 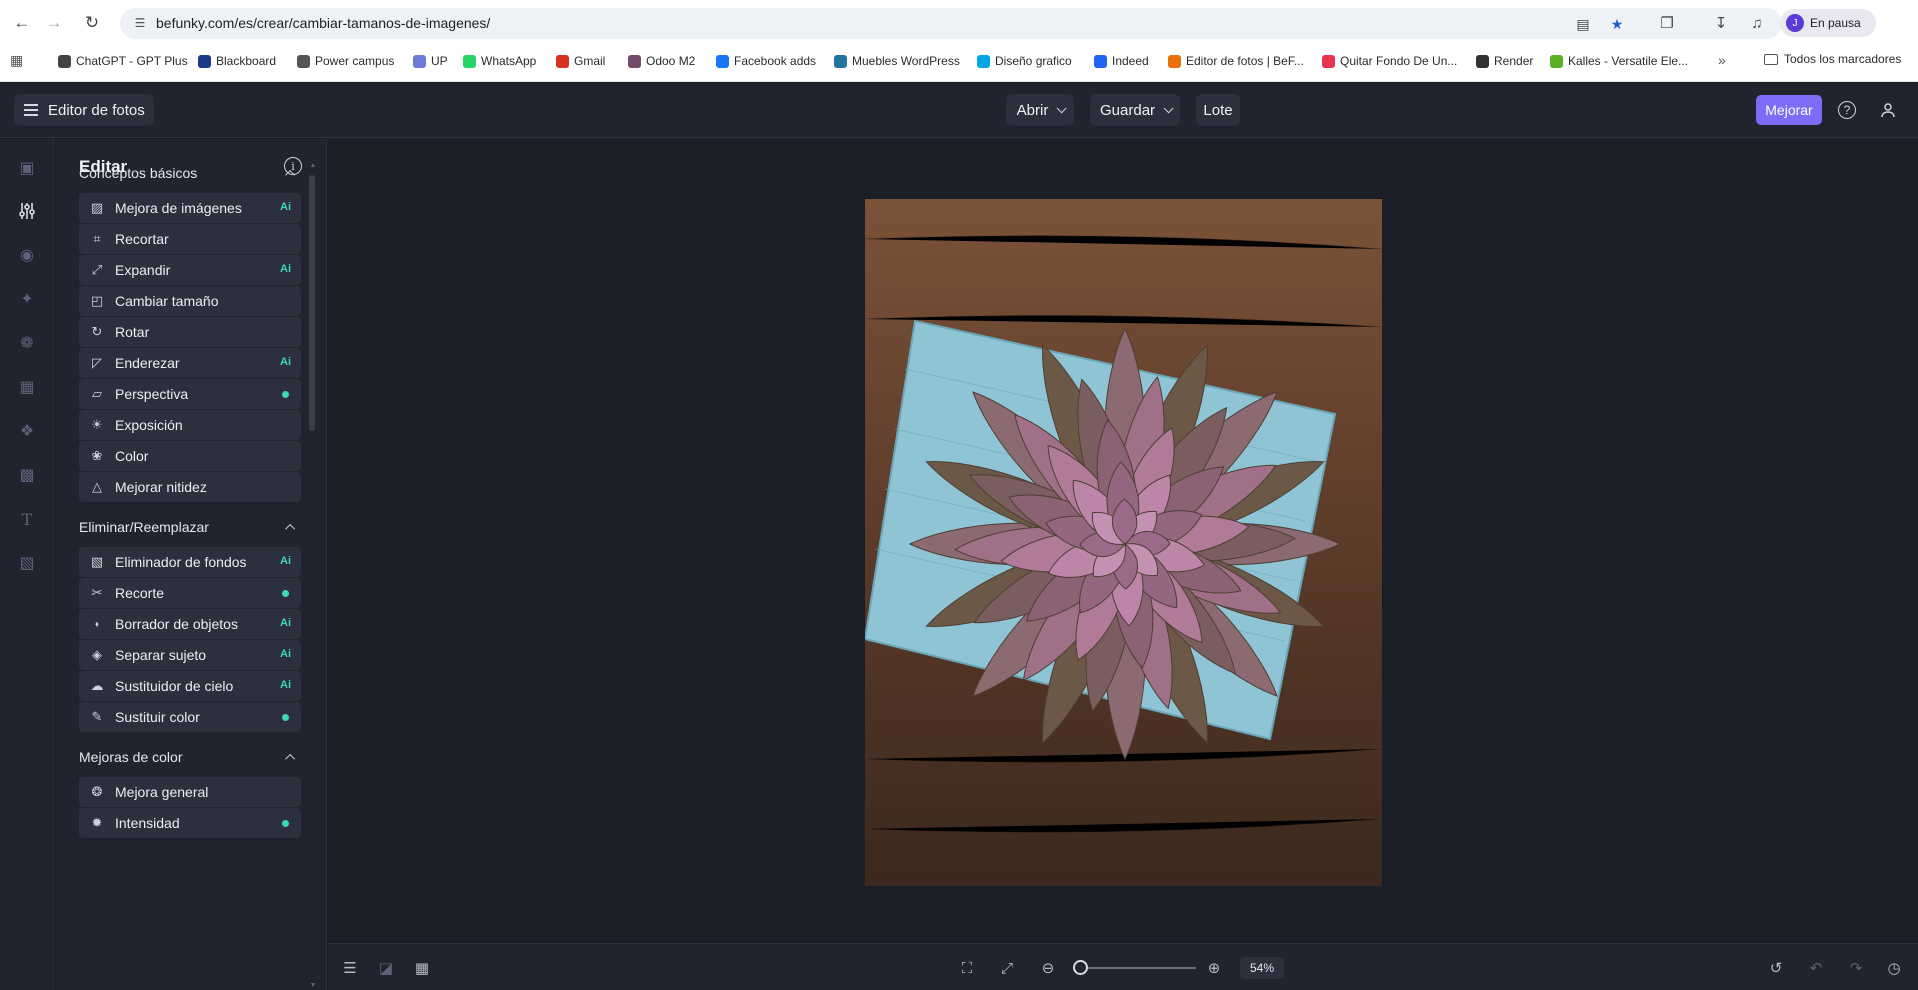 What do you see at coordinates (27, 519) in the screenshot?
I see `text-icon: T` at bounding box center [27, 519].